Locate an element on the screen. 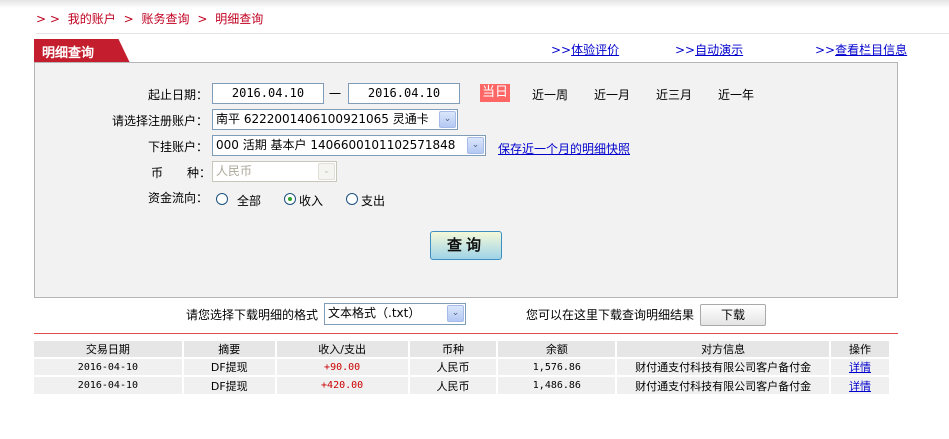 Image resolution: width=949 pixels, height=439 pixels. header-balance: 余额 is located at coordinates (557, 349).